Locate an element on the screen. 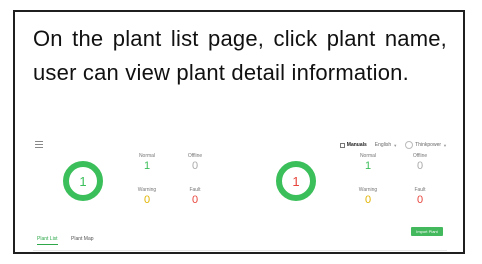 The height and width of the screenshot is (264, 482). status-panel-right: 1 Normal 1 Offline 0 Warning 0 Fault 0 is located at coordinates (343, 184).